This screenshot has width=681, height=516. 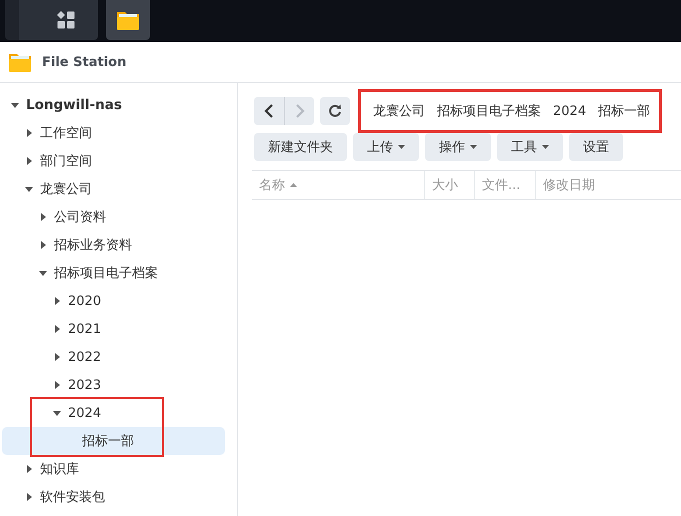 I want to click on path-bar: 龙寰公司 招标项目电子档案 2024 招标一部, so click(x=510, y=111).